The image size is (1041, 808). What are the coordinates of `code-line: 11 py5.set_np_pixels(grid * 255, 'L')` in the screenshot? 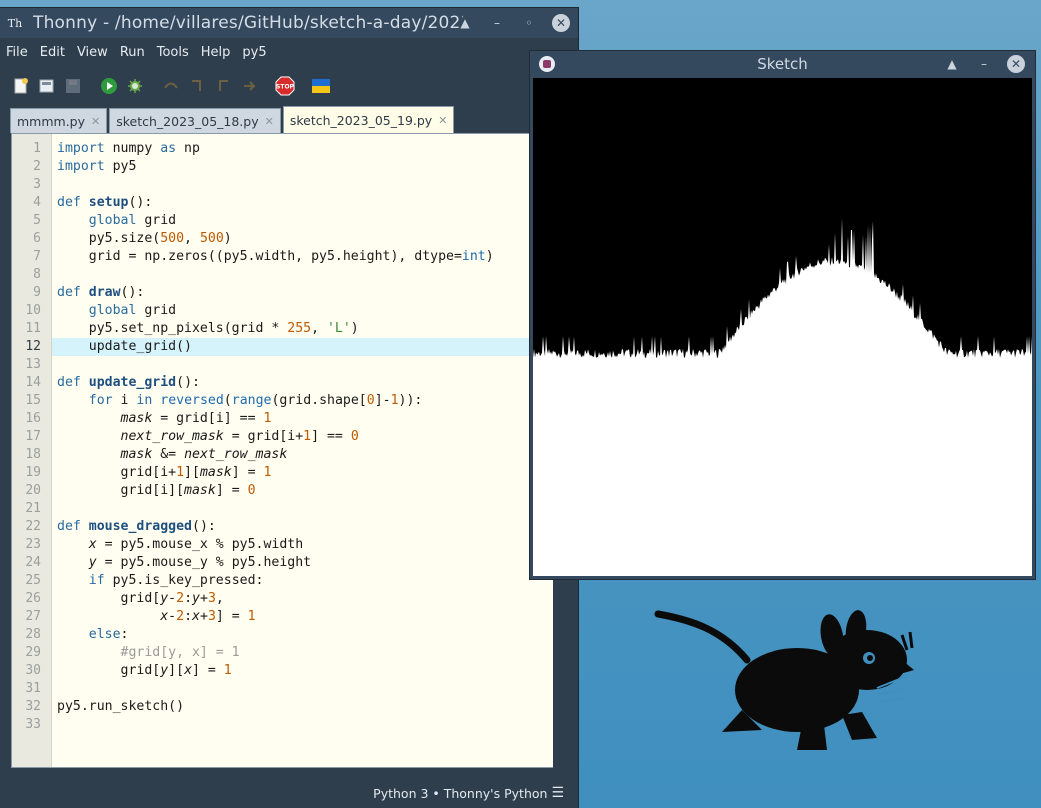 It's located at (287, 329).